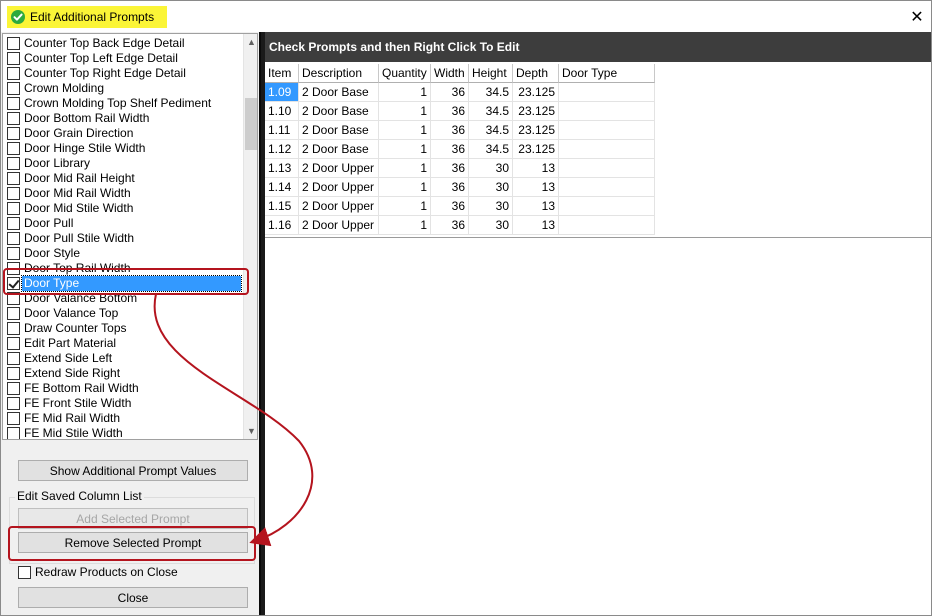  I want to click on remove-selected-prompt-button: Remove Selected Prompt, so click(133, 542).